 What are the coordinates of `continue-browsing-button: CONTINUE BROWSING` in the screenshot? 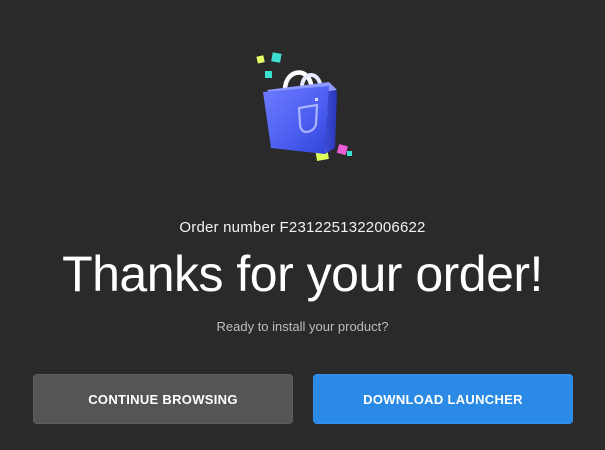 It's located at (163, 399).